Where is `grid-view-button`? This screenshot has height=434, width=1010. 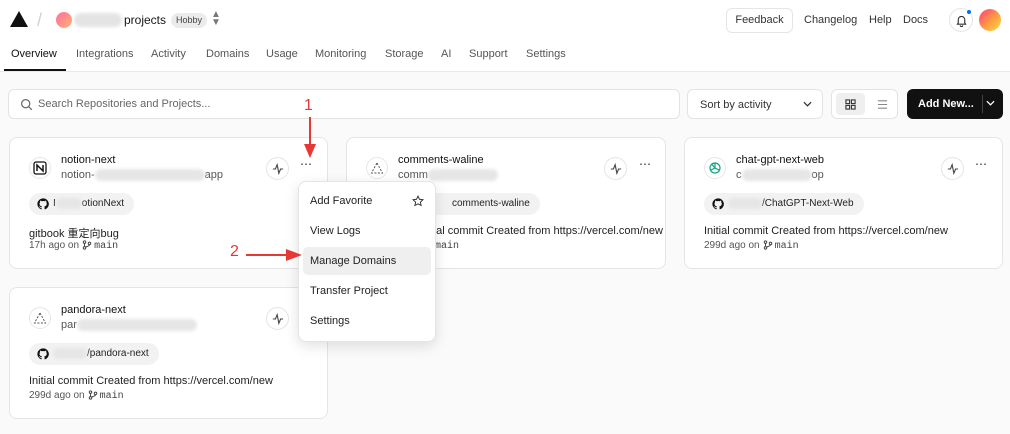
grid-view-button is located at coordinates (850, 104).